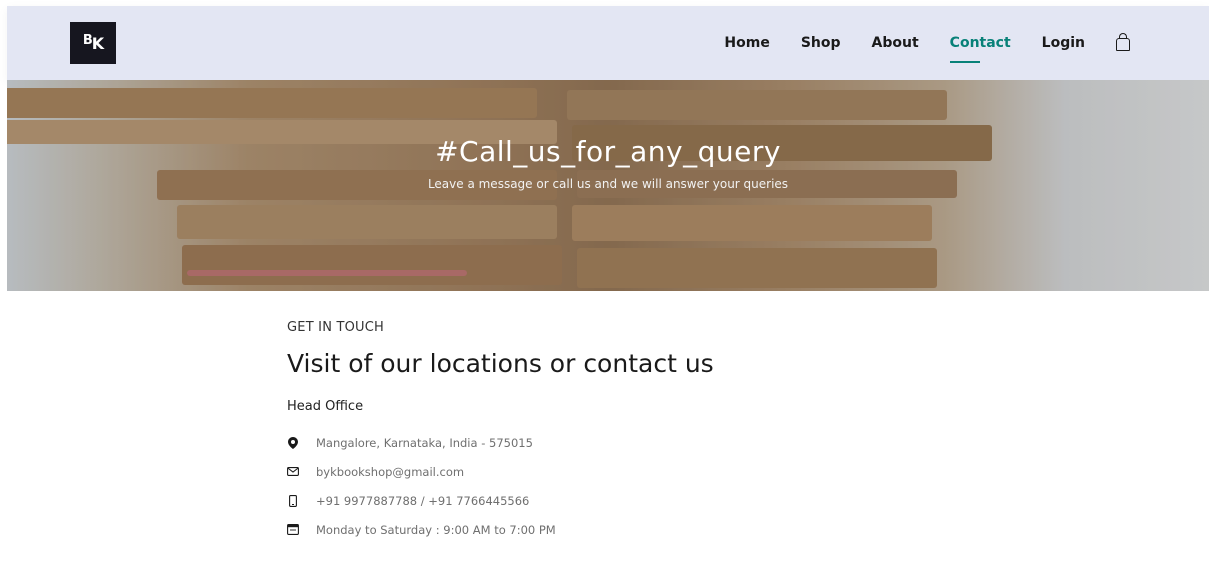 The width and height of the screenshot is (1209, 564). I want to click on contact-heading: Visit of our locations or contact us, so click(500, 363).